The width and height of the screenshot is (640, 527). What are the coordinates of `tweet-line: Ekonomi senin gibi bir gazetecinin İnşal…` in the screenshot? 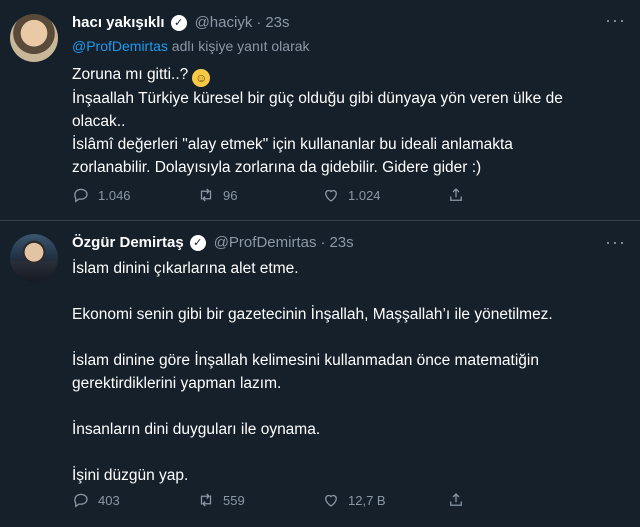 It's located at (312, 314).